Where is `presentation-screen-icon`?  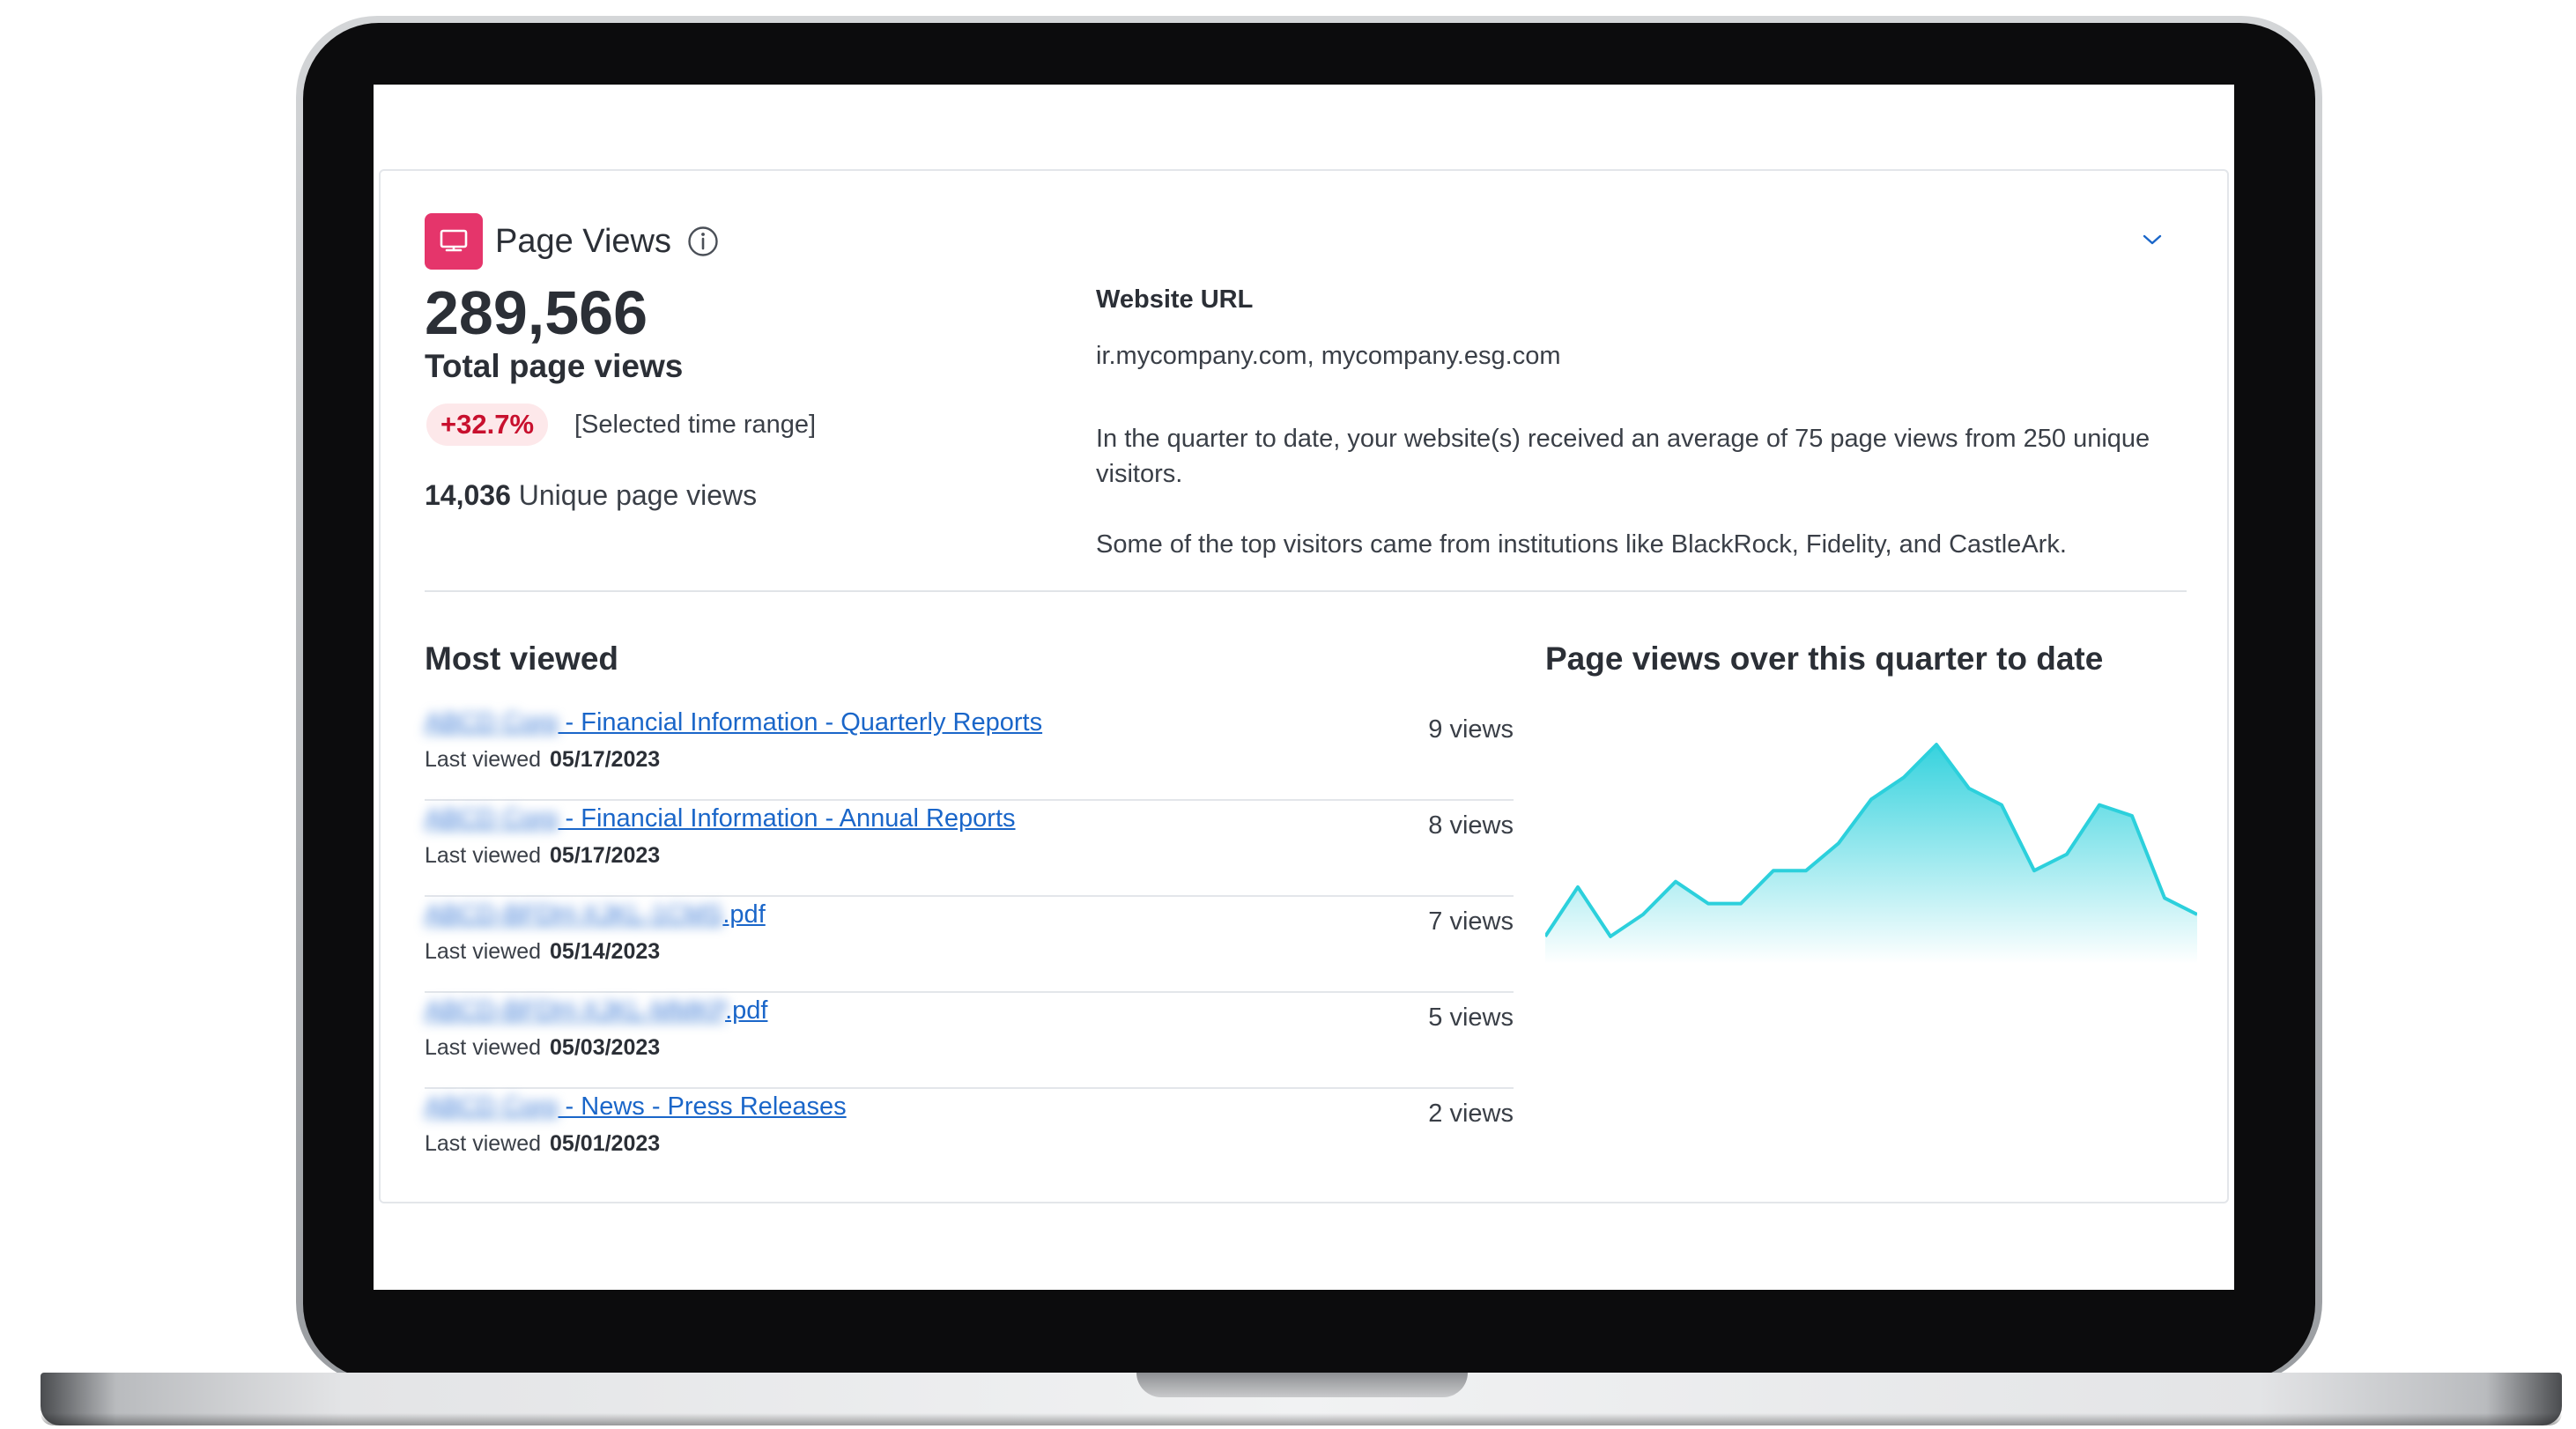 presentation-screen-icon is located at coordinates (454, 242).